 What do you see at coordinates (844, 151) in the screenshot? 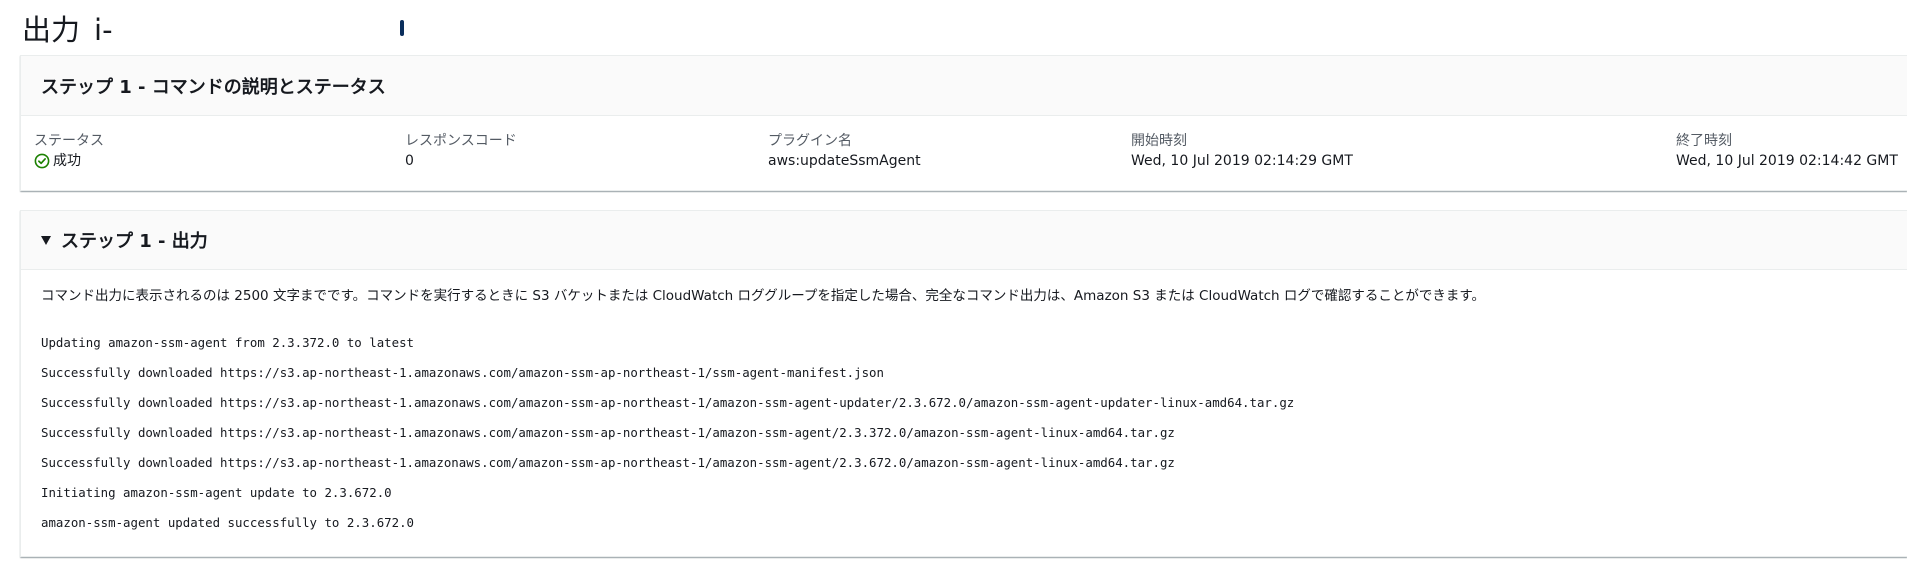
I see `plugin-name-field: プラグイン名 aws:updateSsmAgent` at bounding box center [844, 151].